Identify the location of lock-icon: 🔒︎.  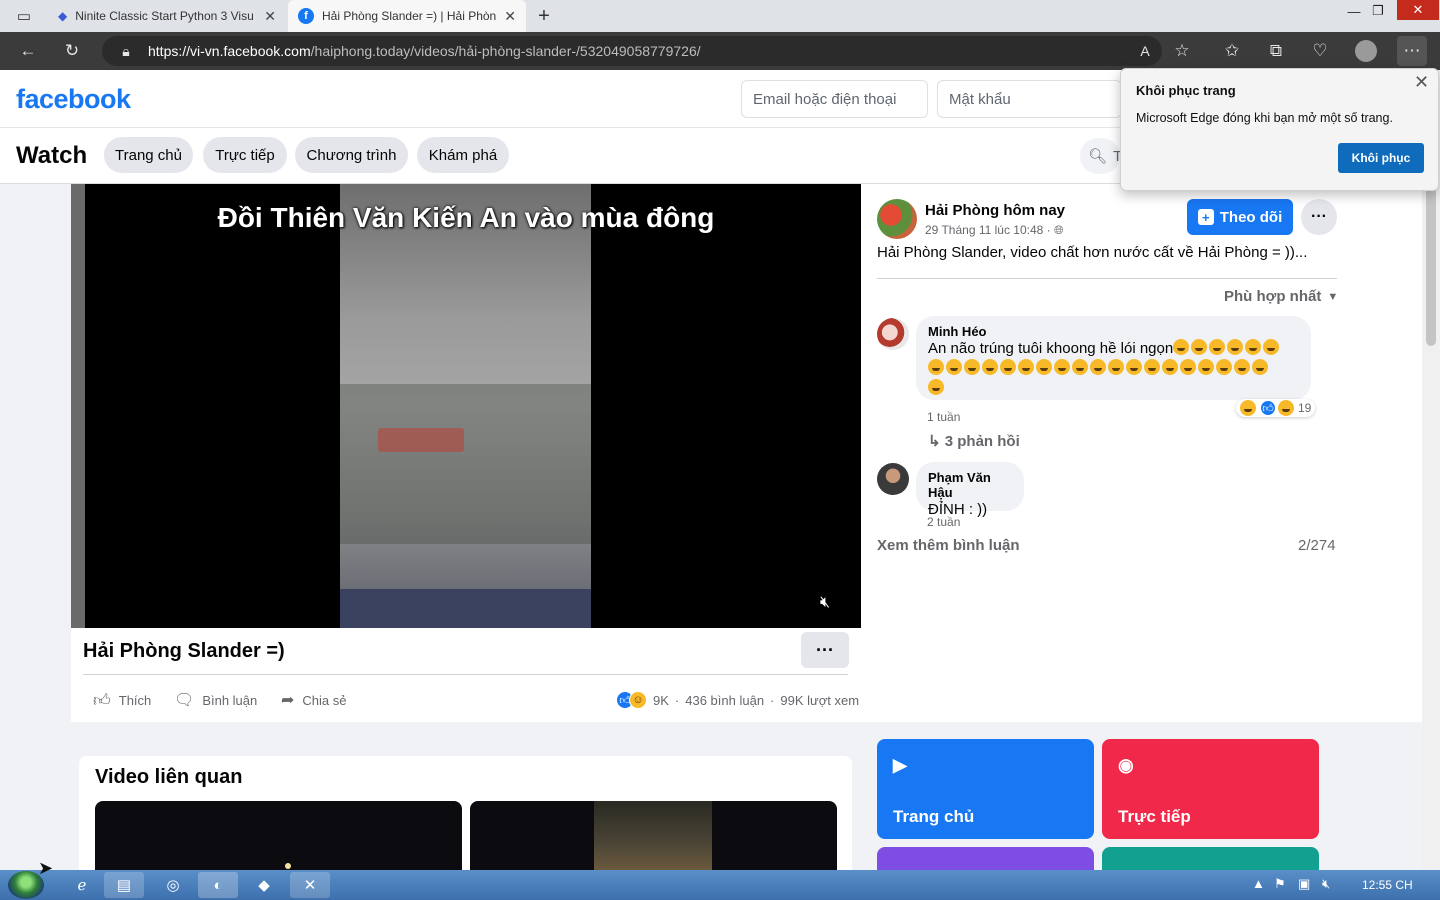
(126, 51).